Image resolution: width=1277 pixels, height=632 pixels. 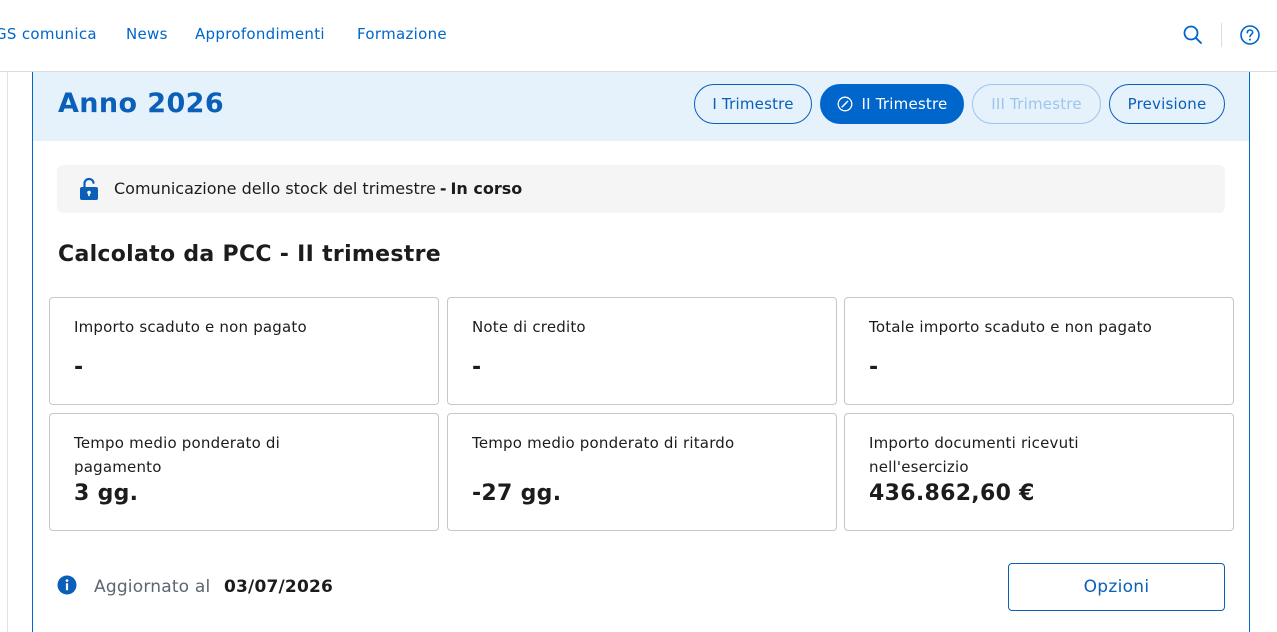 What do you see at coordinates (89, 189) in the screenshot?
I see `lock-open-icon` at bounding box center [89, 189].